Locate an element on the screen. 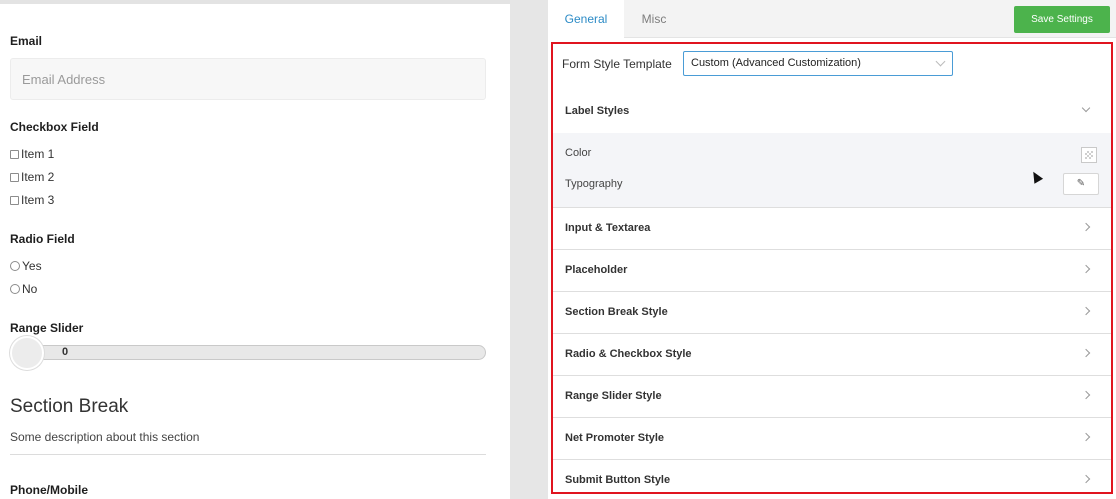 Image resolution: width=1116 pixels, height=499 pixels. tab-misc: Misc is located at coordinates (654, 19).